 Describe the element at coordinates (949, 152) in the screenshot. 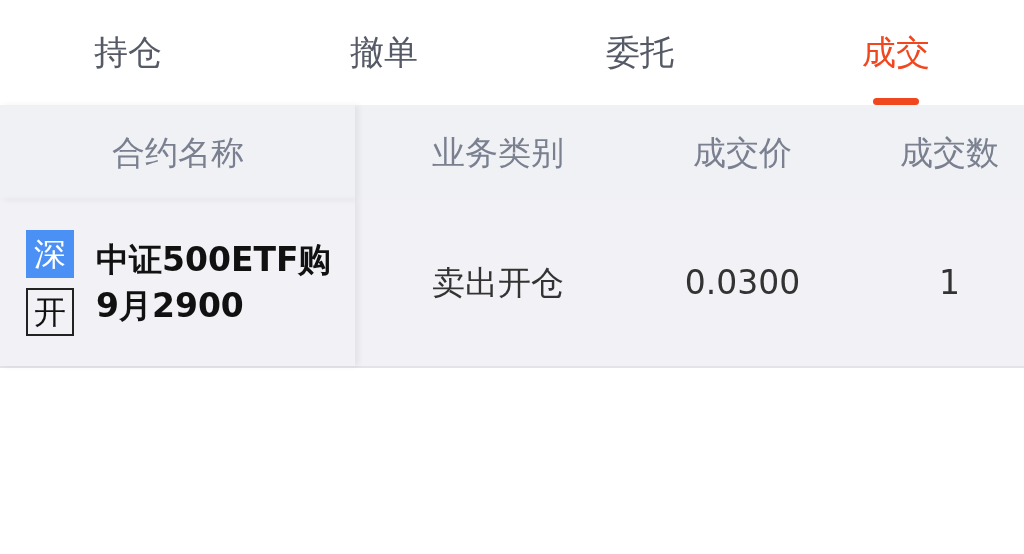

I see `column-header: 成交数` at that location.